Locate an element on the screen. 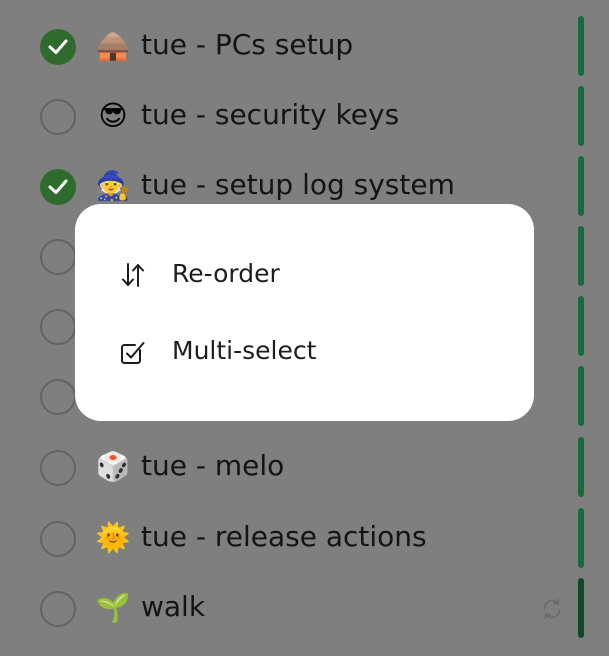  task-emoji-icon: 🛖 is located at coordinates (113, 45).